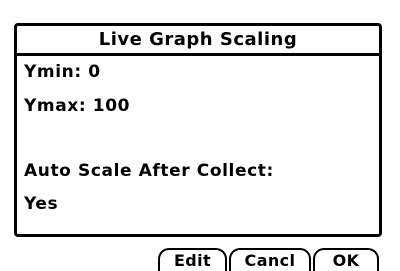  I want to click on auto-scale-value: Yes, so click(41, 204).